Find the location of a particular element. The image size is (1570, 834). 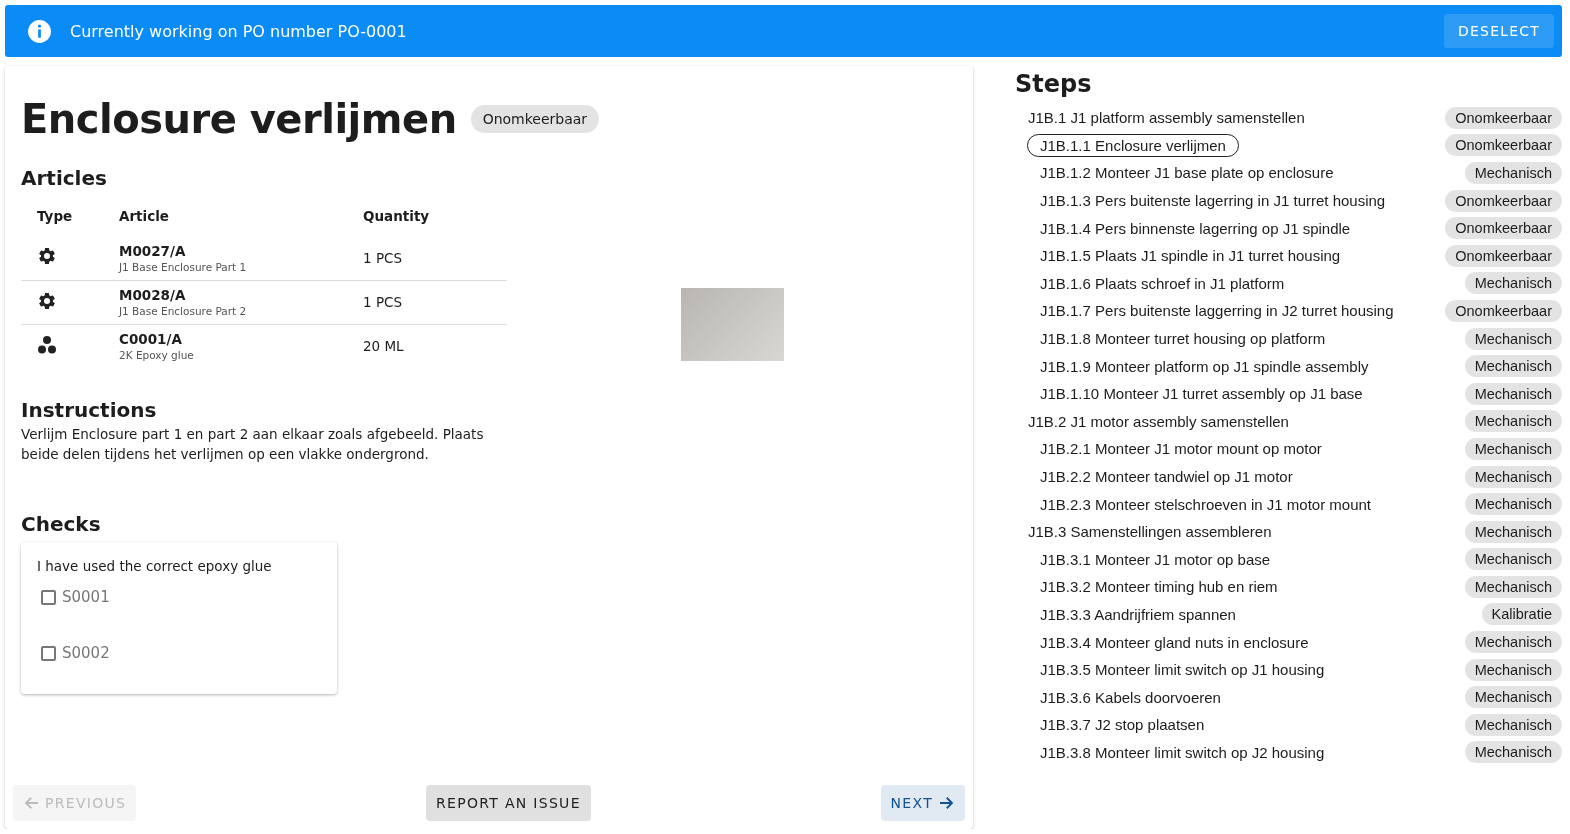

step-item: J1B.1 J1 platform assembly samenstellen is located at coordinates (1166, 118).